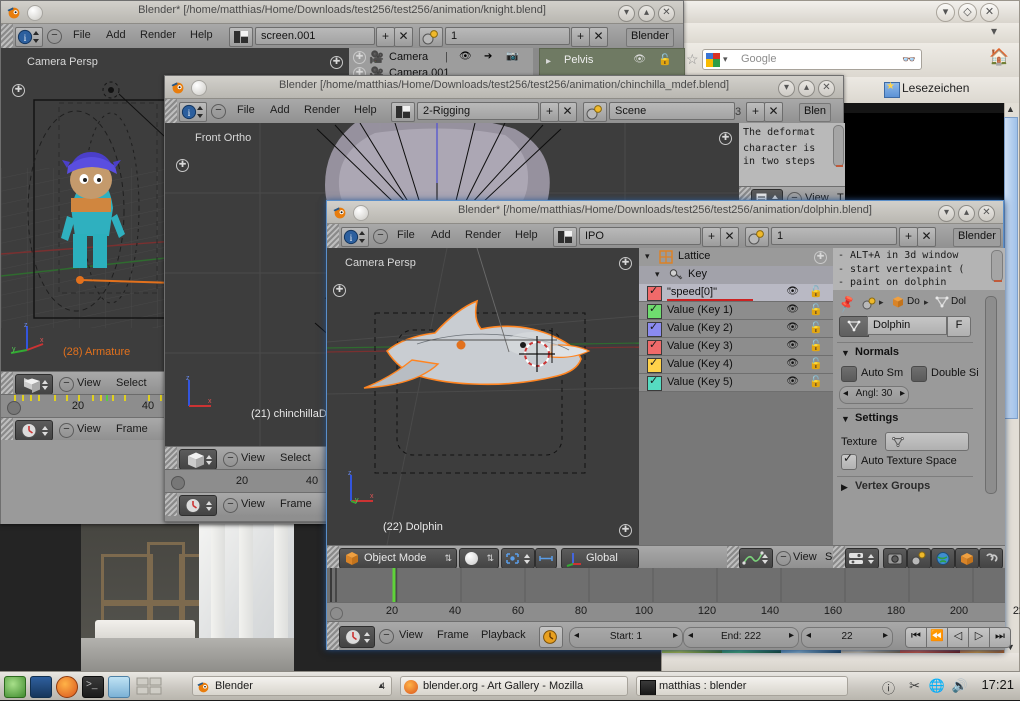 This screenshot has height=701, width=1020. What do you see at coordinates (942, 304) in the screenshot?
I see `mesh-data-icon` at bounding box center [942, 304].